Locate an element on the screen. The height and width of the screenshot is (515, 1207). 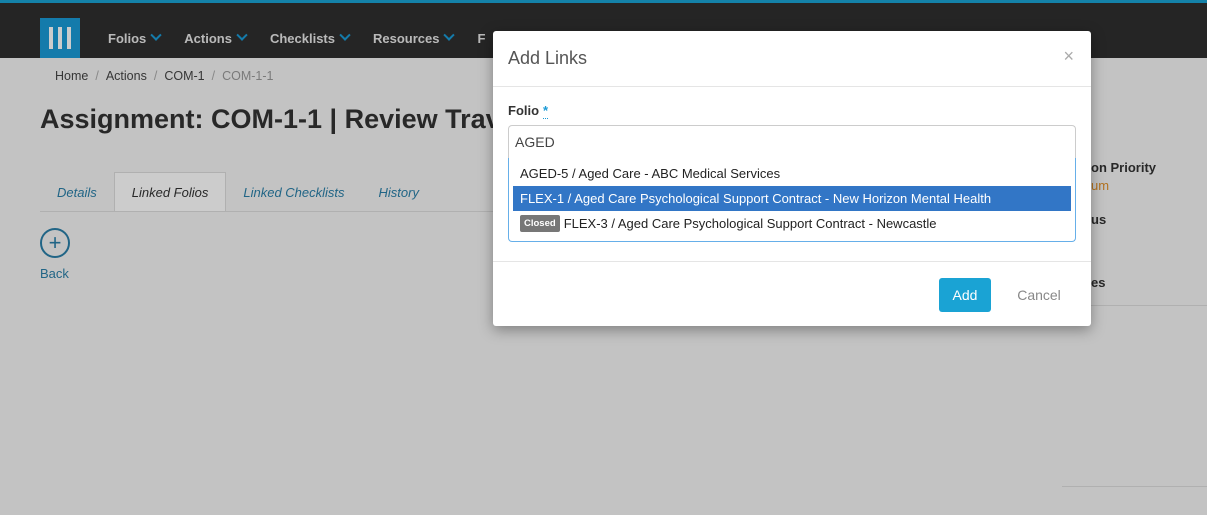
close-icon: × is located at coordinates (1068, 56).